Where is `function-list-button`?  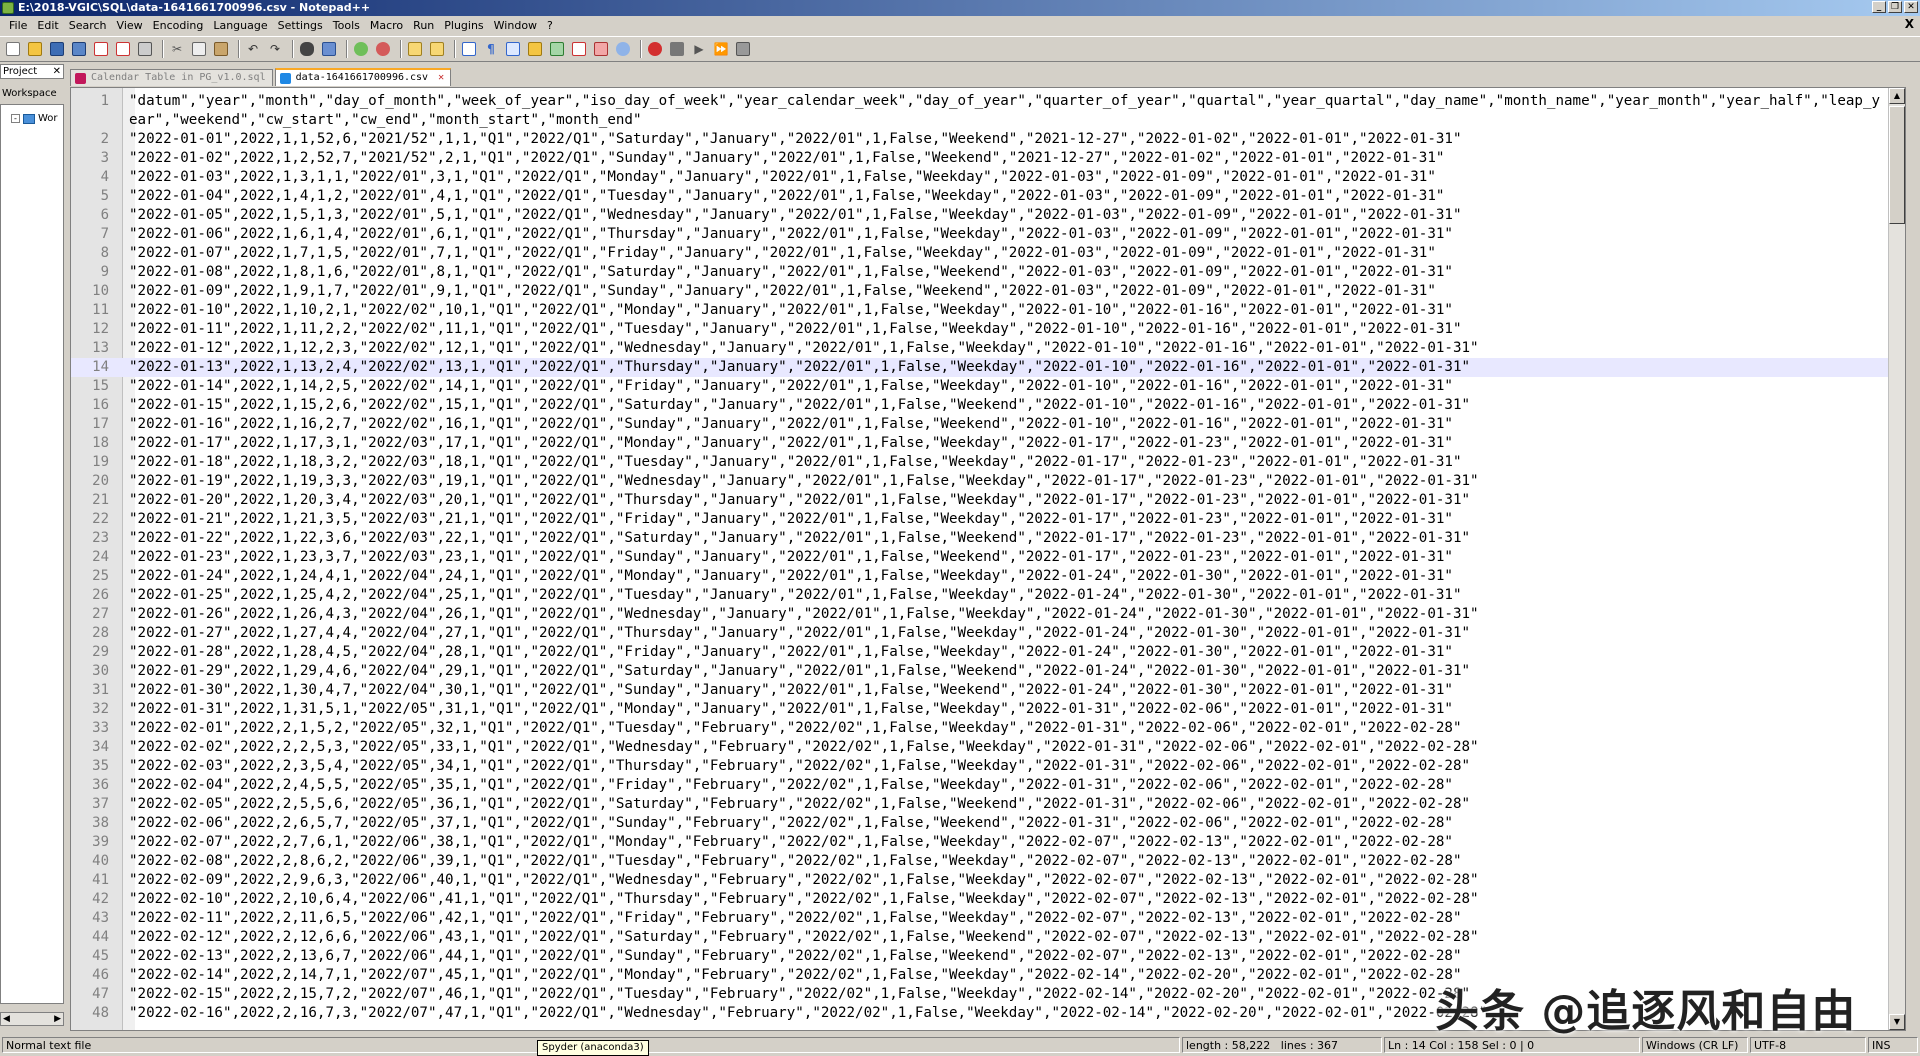 function-list-button is located at coordinates (579, 49).